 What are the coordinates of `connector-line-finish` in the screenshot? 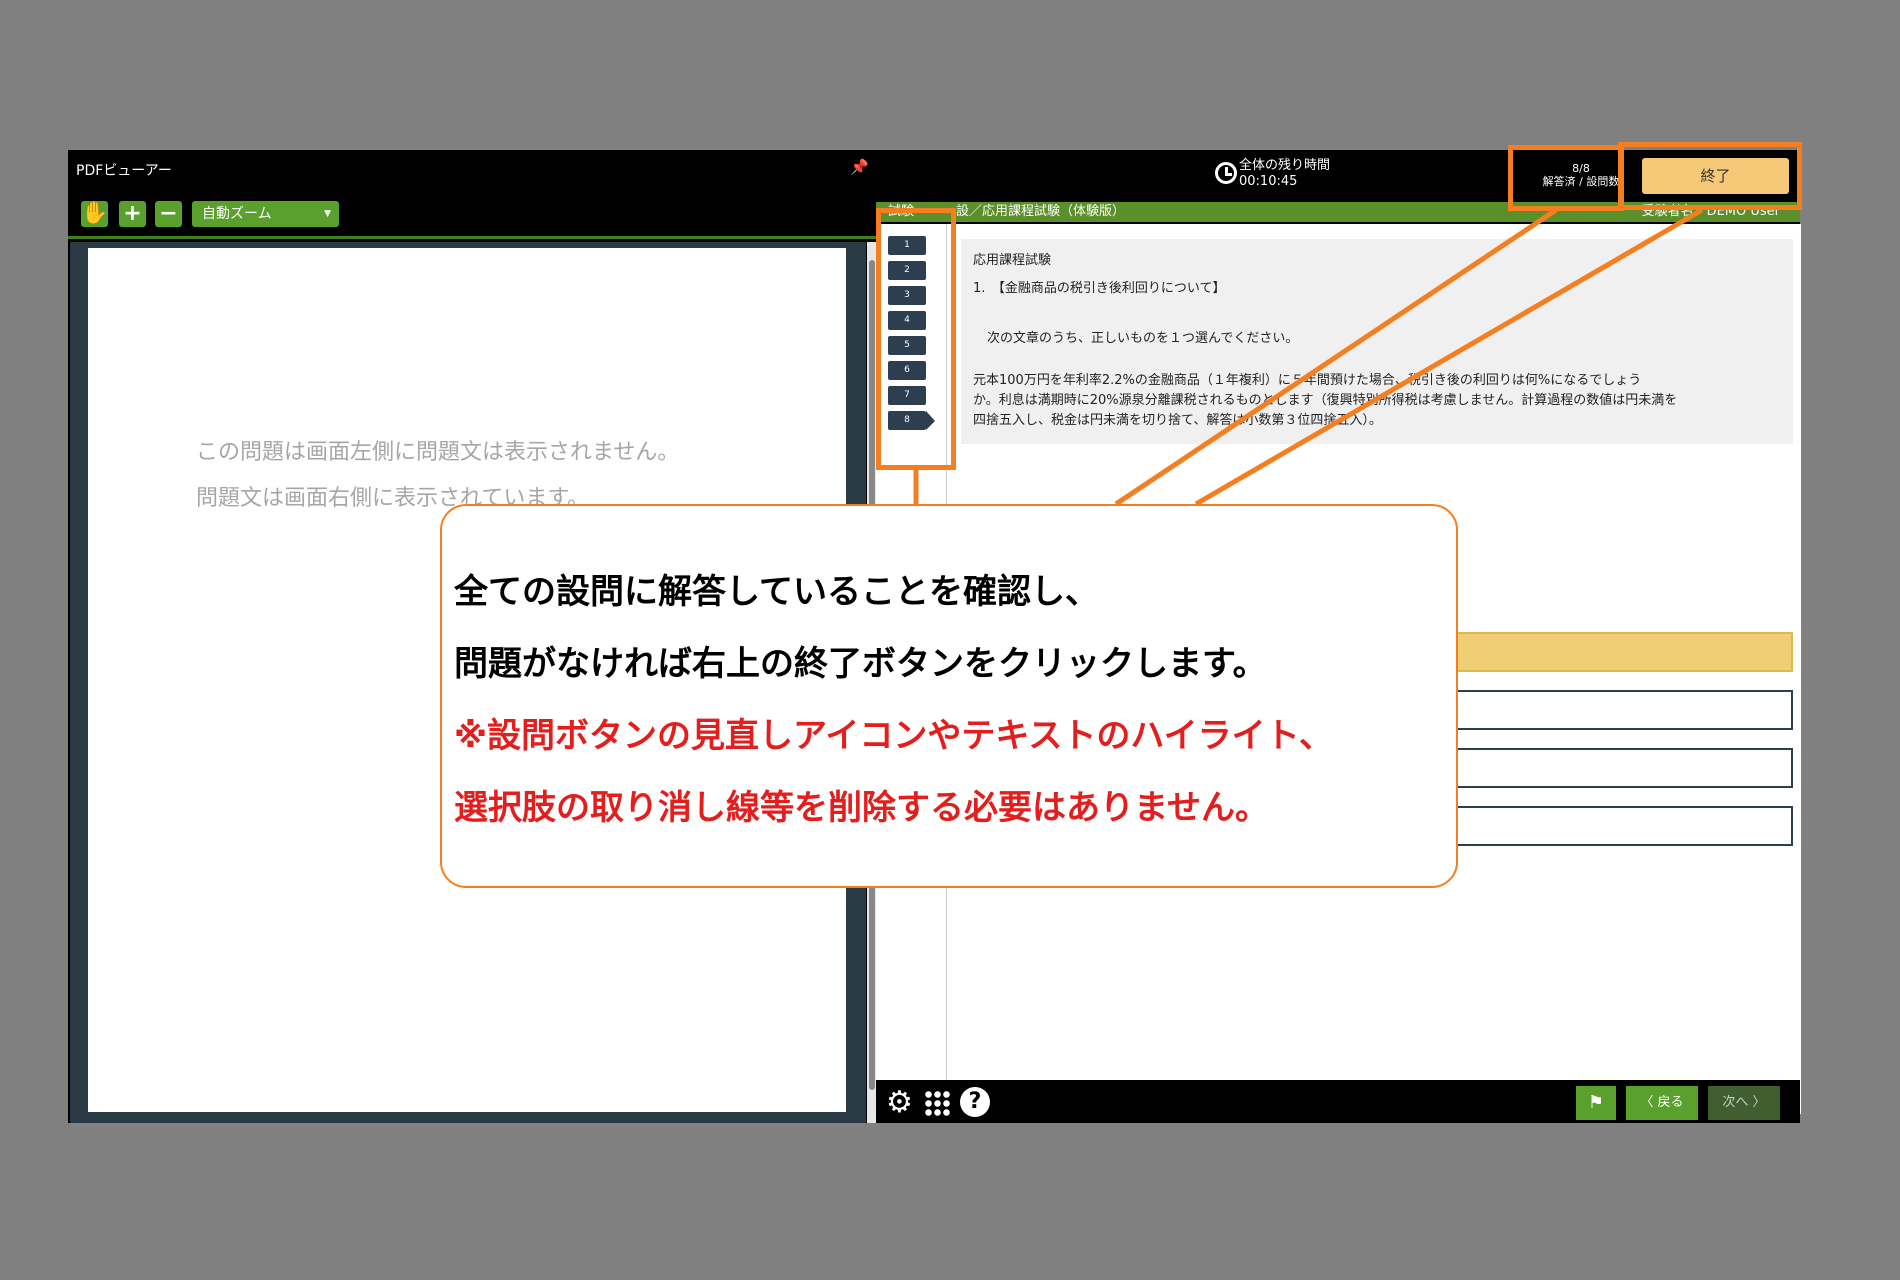 It's located at (1449, 357).